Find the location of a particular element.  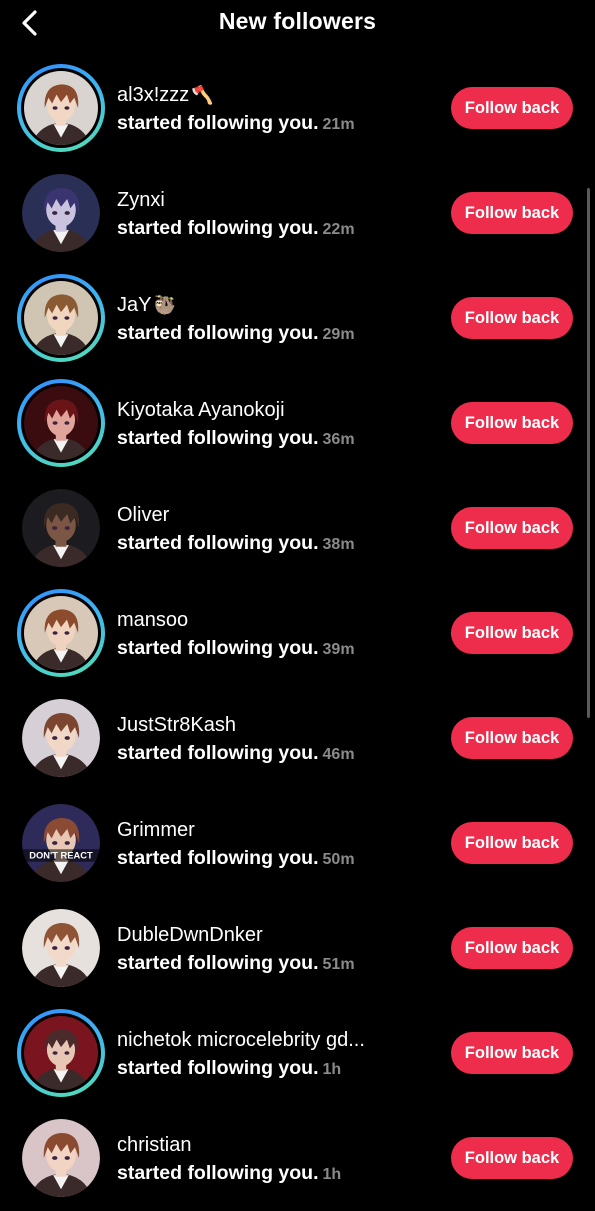

username-line: JaY 🦥 is located at coordinates (272, 305).